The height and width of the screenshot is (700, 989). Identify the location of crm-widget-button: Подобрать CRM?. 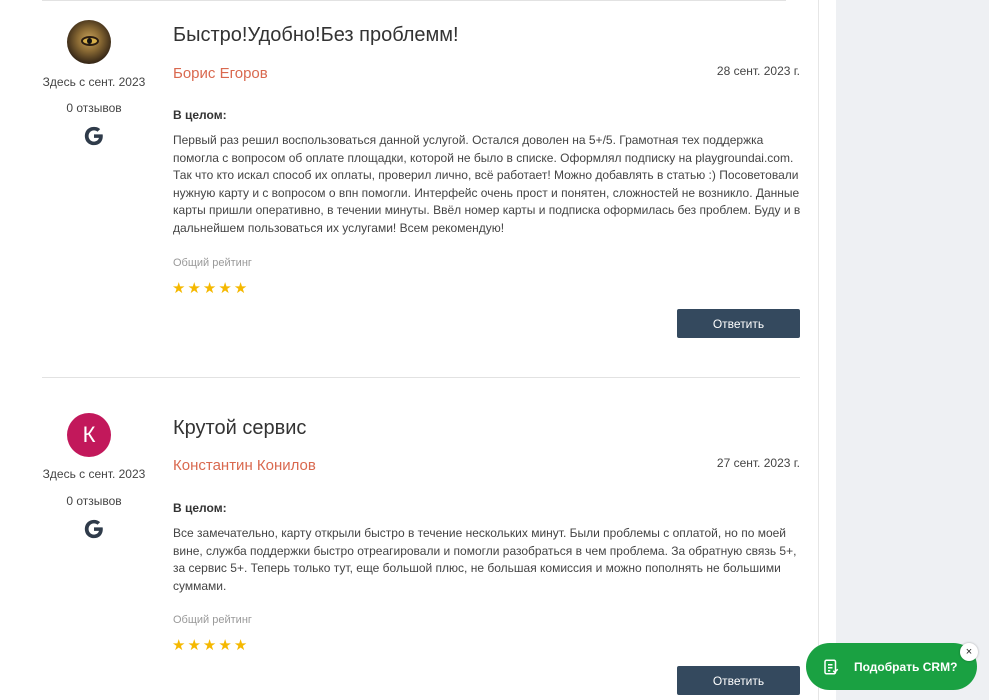
(891, 666).